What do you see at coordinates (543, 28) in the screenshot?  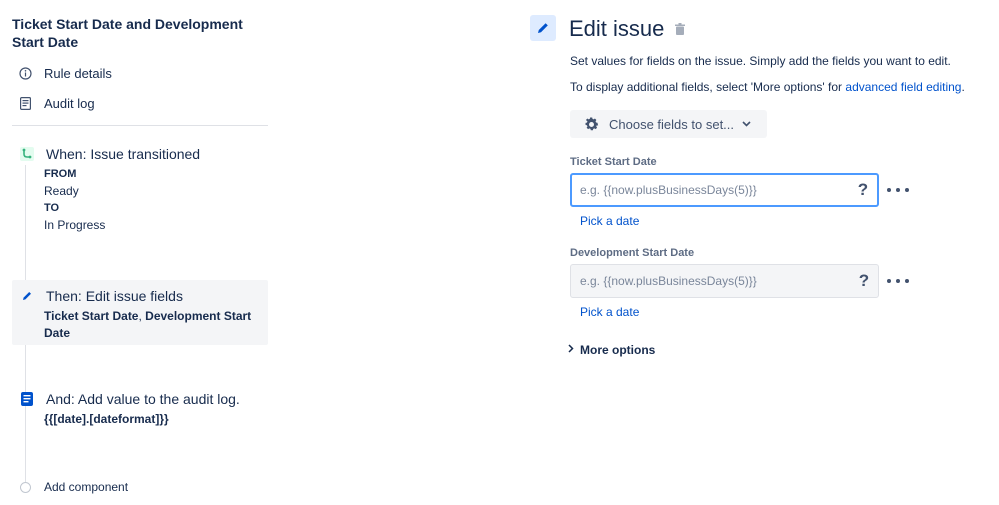 I see `edit-pencil-icon` at bounding box center [543, 28].